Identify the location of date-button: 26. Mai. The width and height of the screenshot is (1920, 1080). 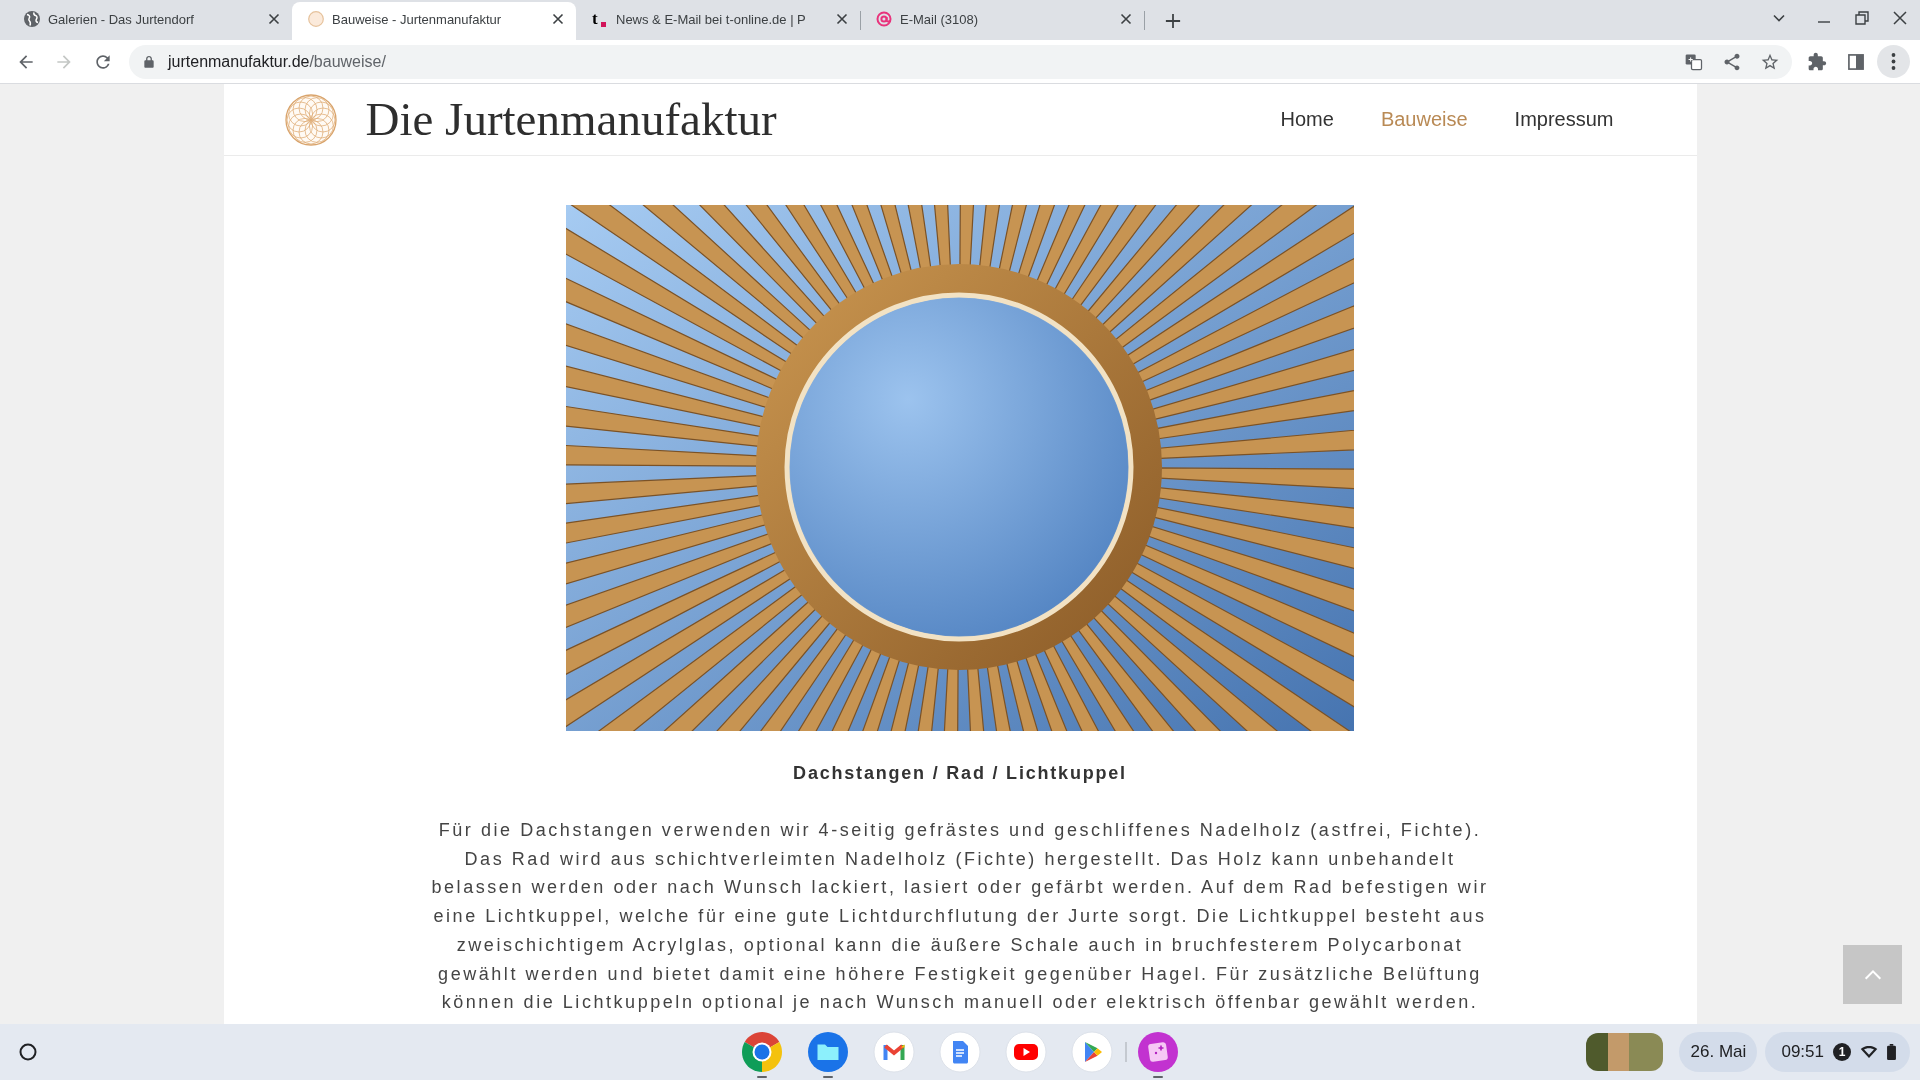
(1718, 1052).